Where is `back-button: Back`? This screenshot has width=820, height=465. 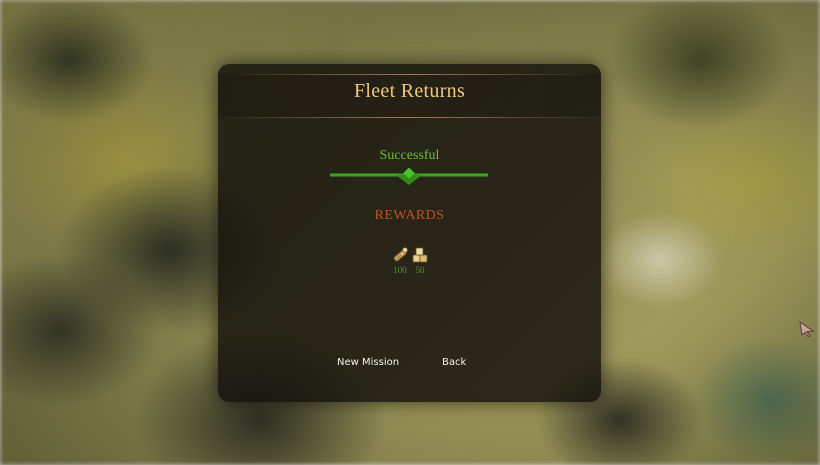 back-button: Back is located at coordinates (454, 365).